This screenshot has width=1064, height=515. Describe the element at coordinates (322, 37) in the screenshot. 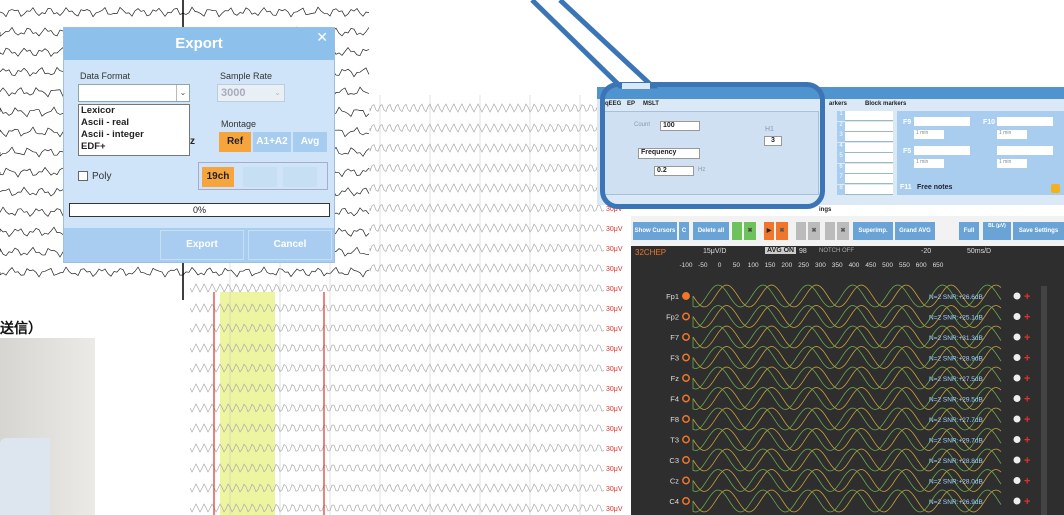

I see `close-icon: ✕` at that location.